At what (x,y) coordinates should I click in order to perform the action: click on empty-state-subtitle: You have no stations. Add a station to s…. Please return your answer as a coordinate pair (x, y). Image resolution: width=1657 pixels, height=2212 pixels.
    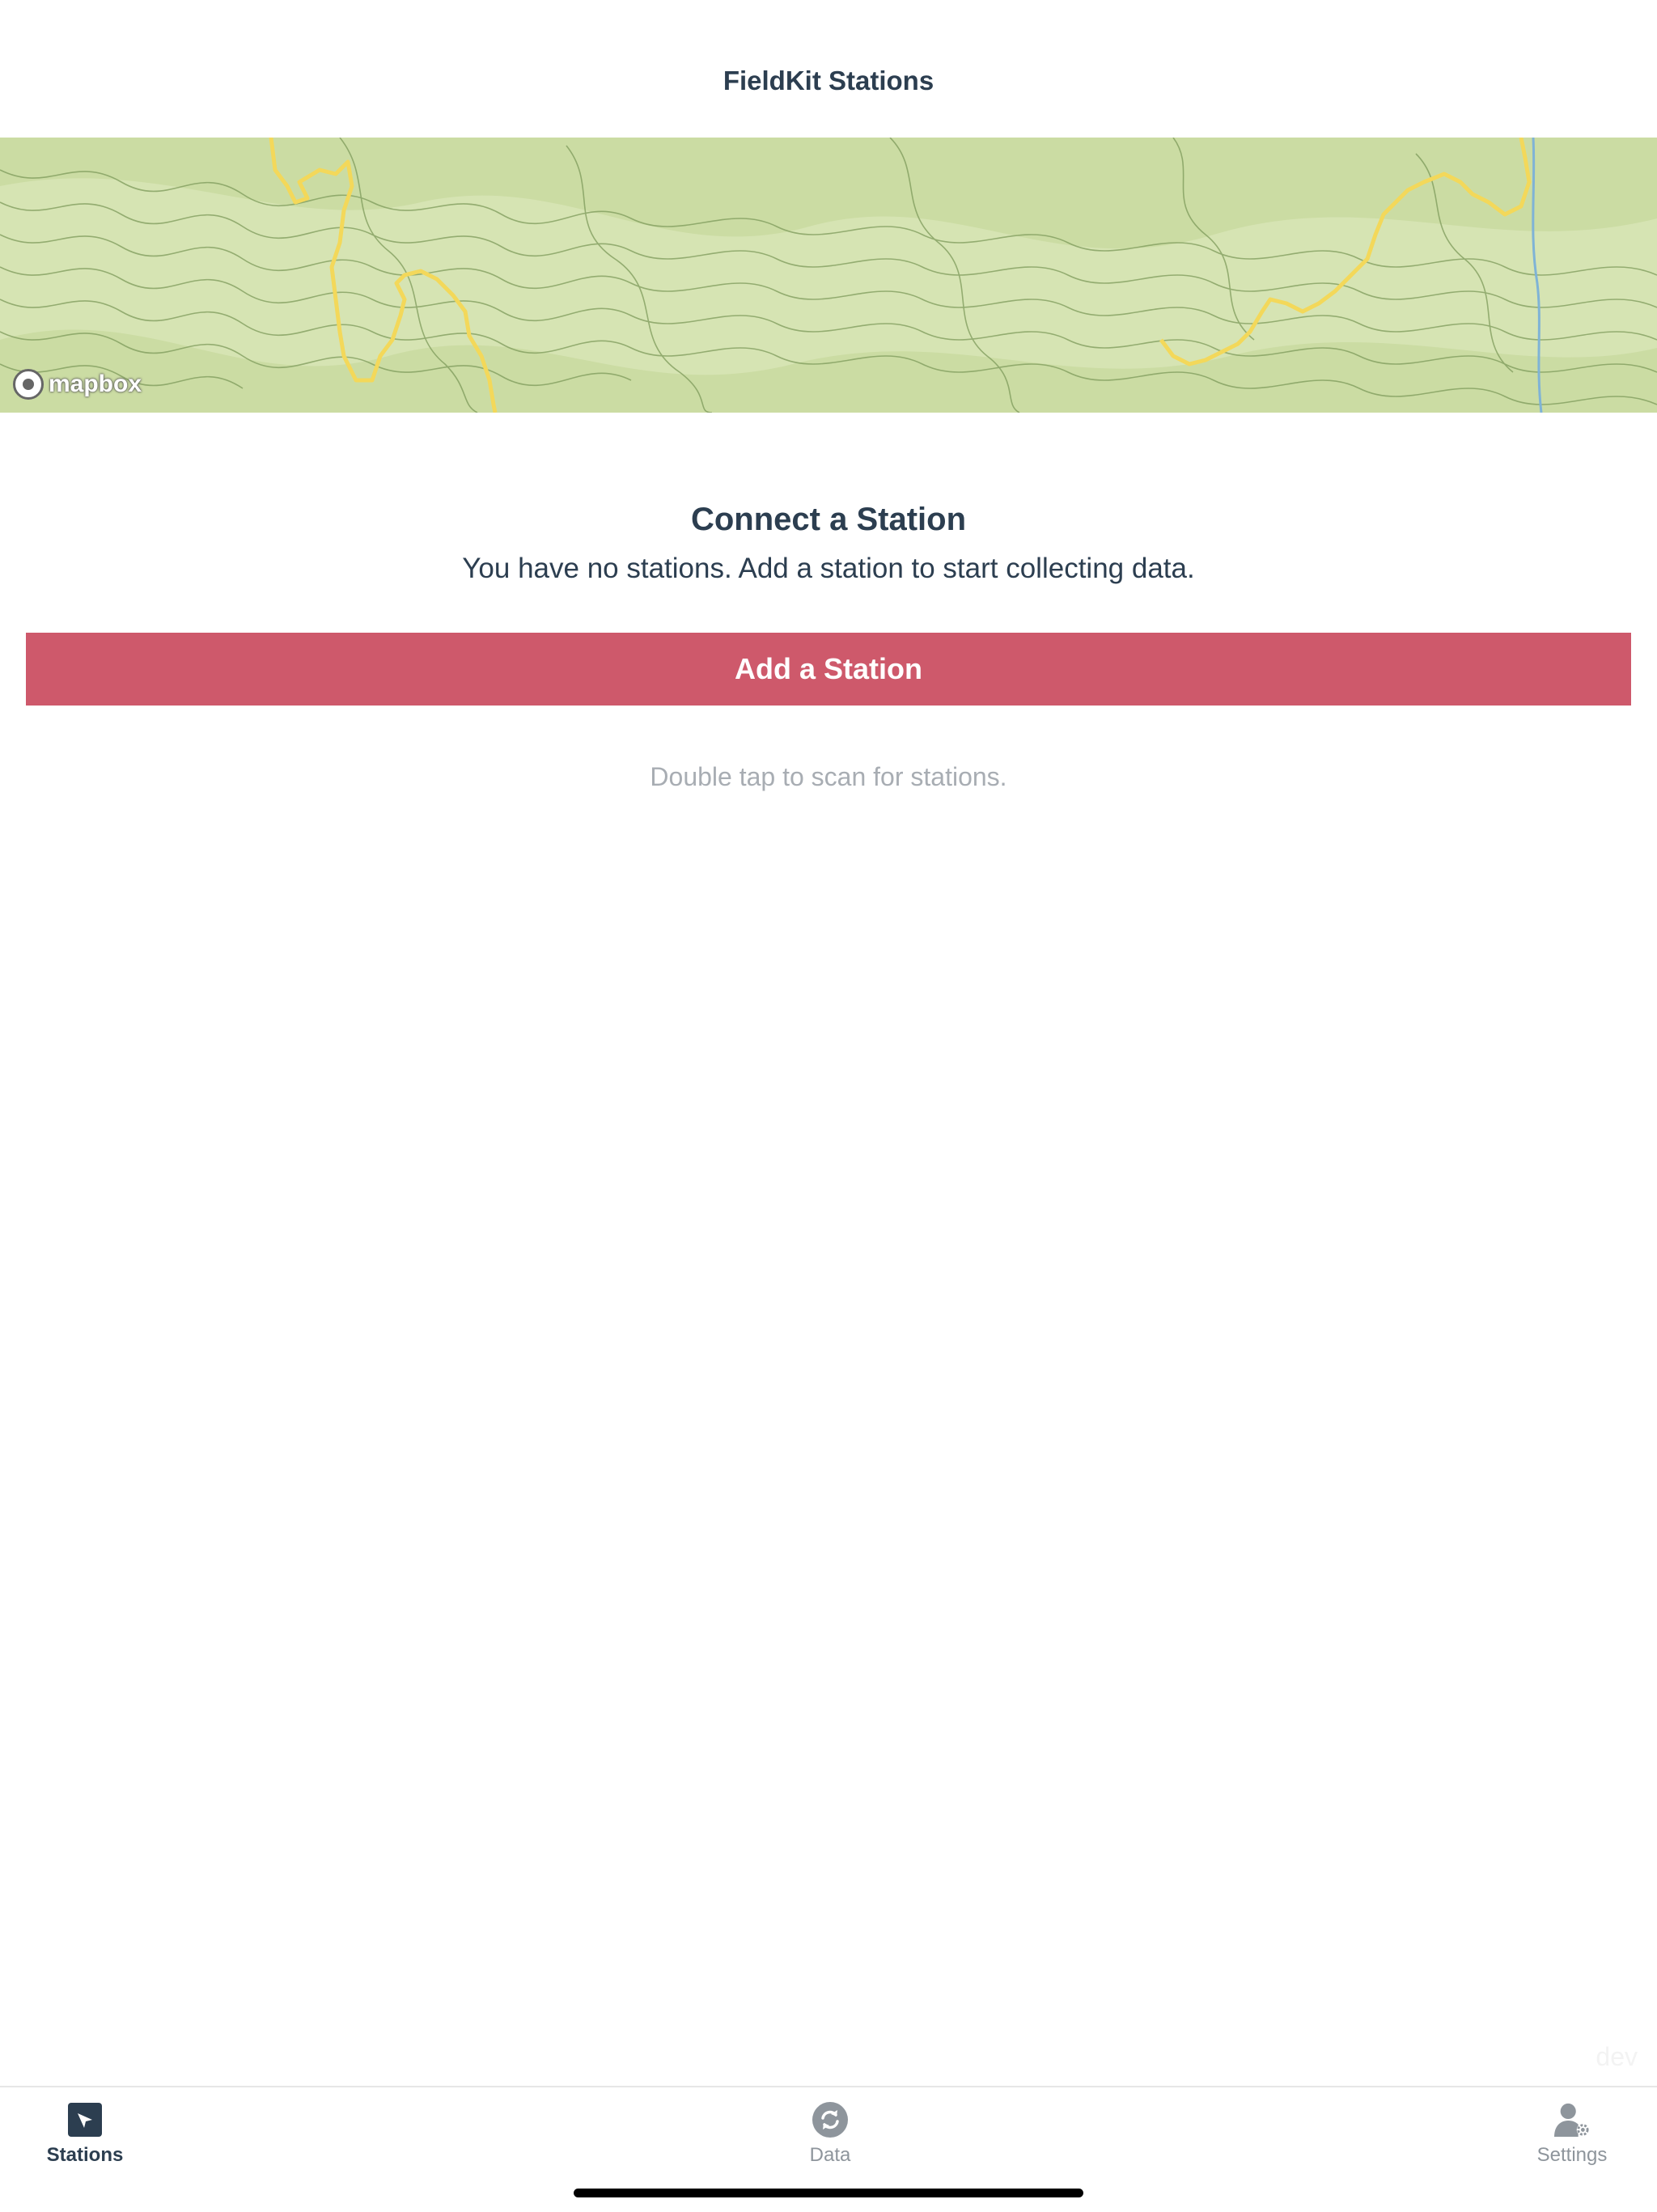
    Looking at the image, I should click on (828, 568).